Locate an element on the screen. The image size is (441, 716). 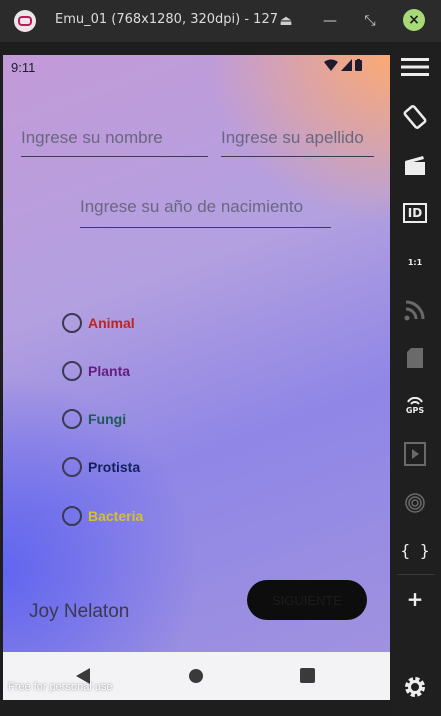
id-label: ID is located at coordinates (415, 213).